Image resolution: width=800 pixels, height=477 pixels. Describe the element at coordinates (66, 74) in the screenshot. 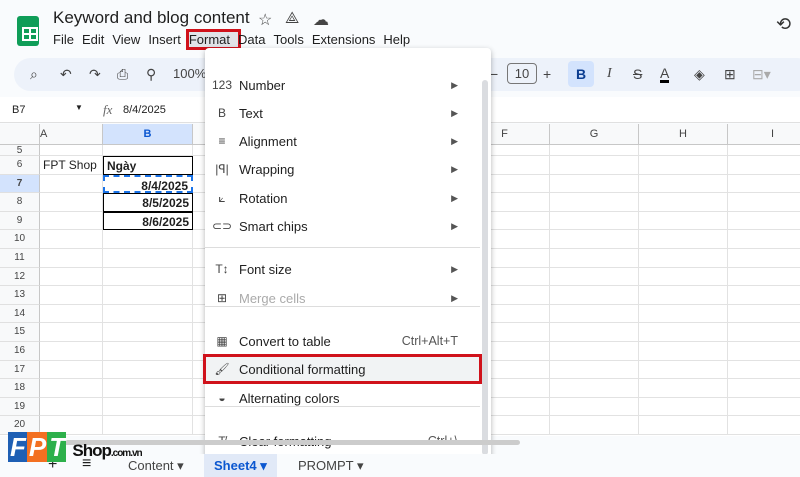

I see `undo-icon: ↶` at that location.